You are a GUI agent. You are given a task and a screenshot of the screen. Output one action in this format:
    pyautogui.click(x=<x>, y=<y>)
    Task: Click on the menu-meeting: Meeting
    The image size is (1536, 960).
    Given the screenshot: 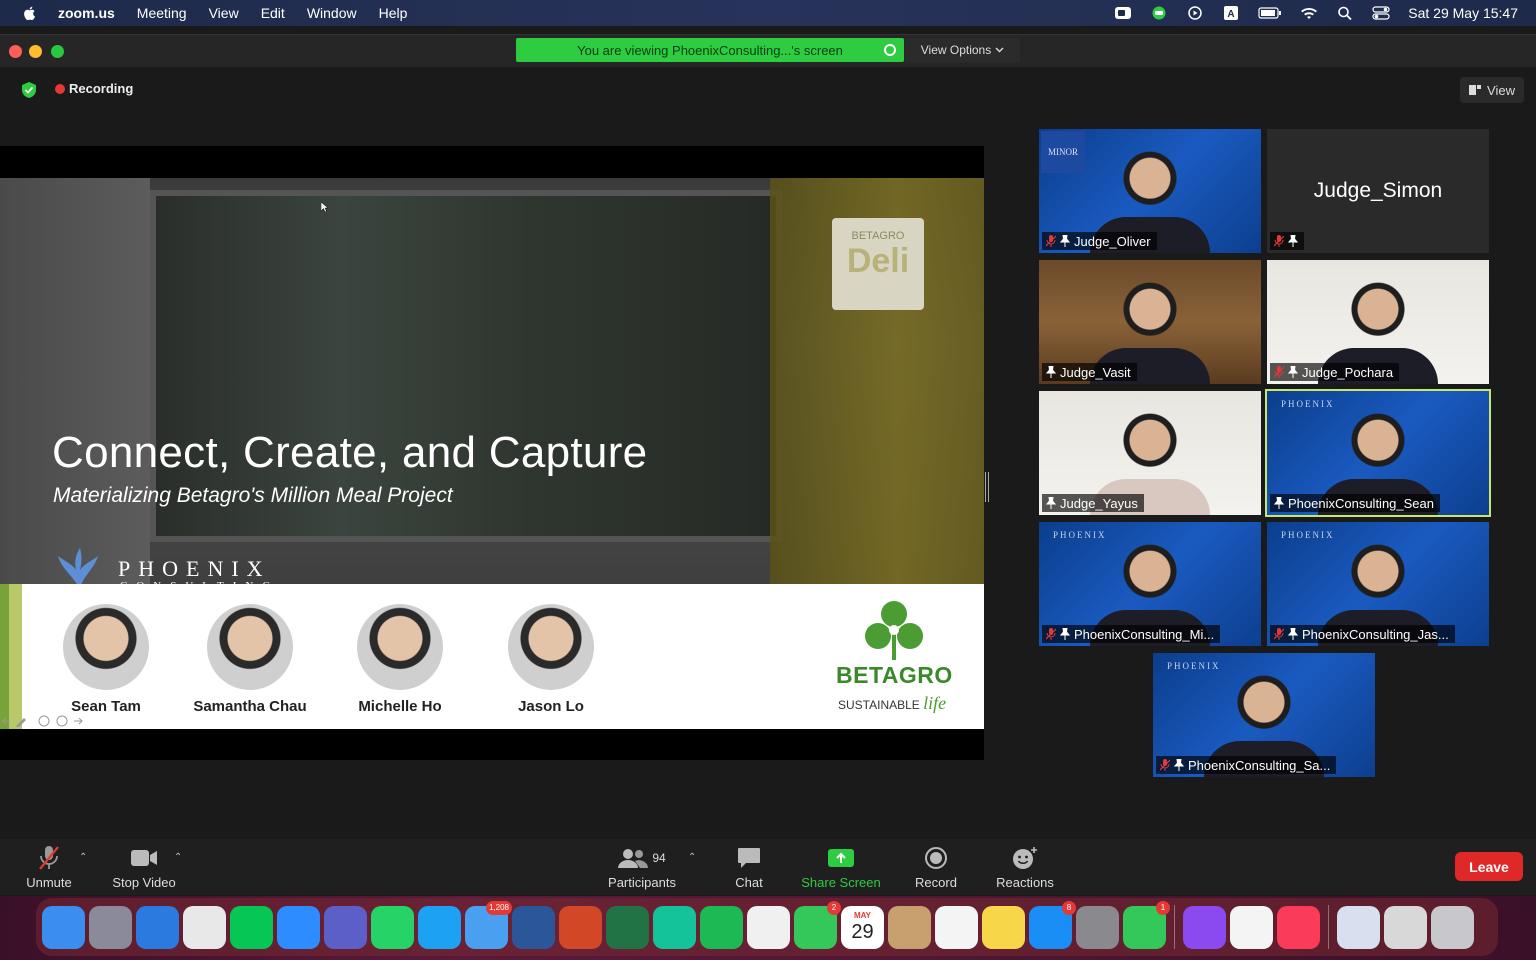 What is the action you would take?
    pyautogui.click(x=162, y=13)
    